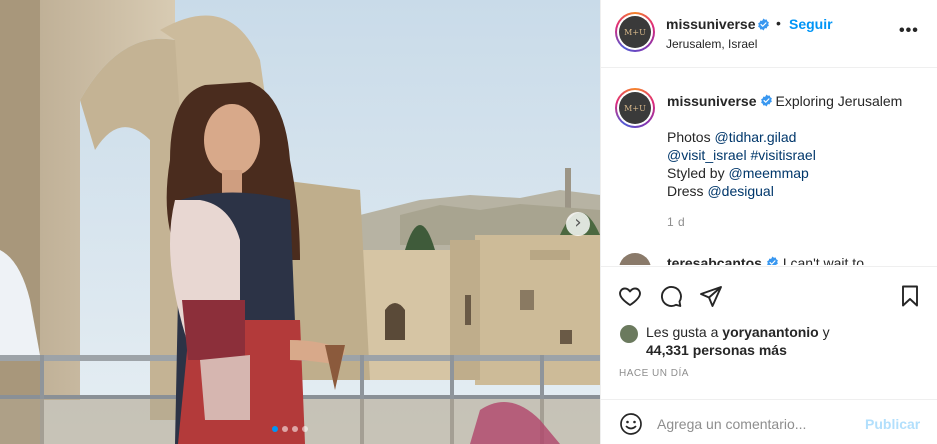 This screenshot has width=937, height=444. Describe the element at coordinates (676, 222) in the screenshot. I see `caption-time: 1 d` at that location.